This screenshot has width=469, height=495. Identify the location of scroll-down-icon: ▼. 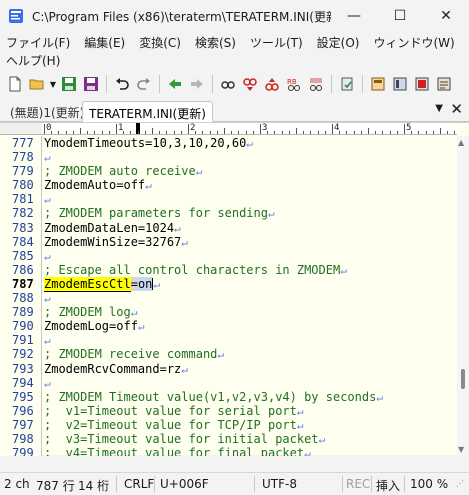
(461, 449).